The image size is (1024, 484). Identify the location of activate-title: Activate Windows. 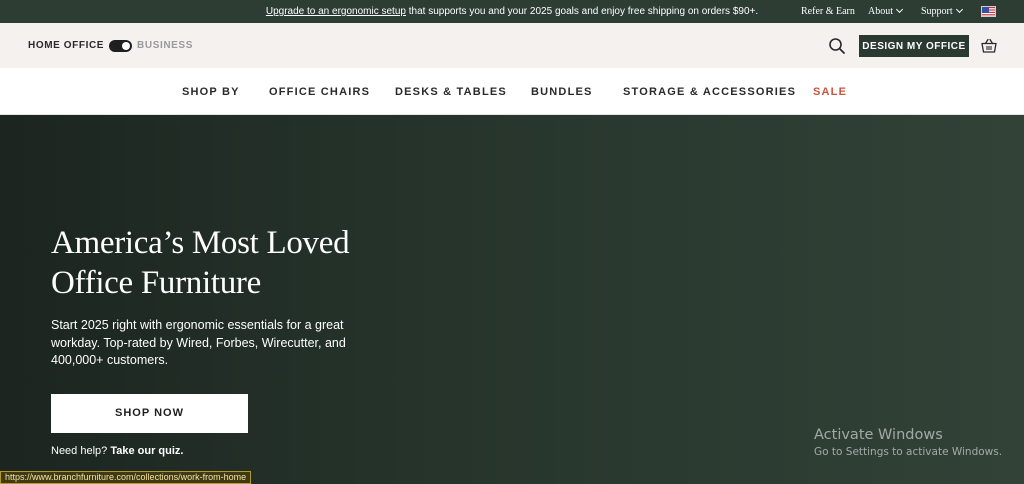
(878, 435).